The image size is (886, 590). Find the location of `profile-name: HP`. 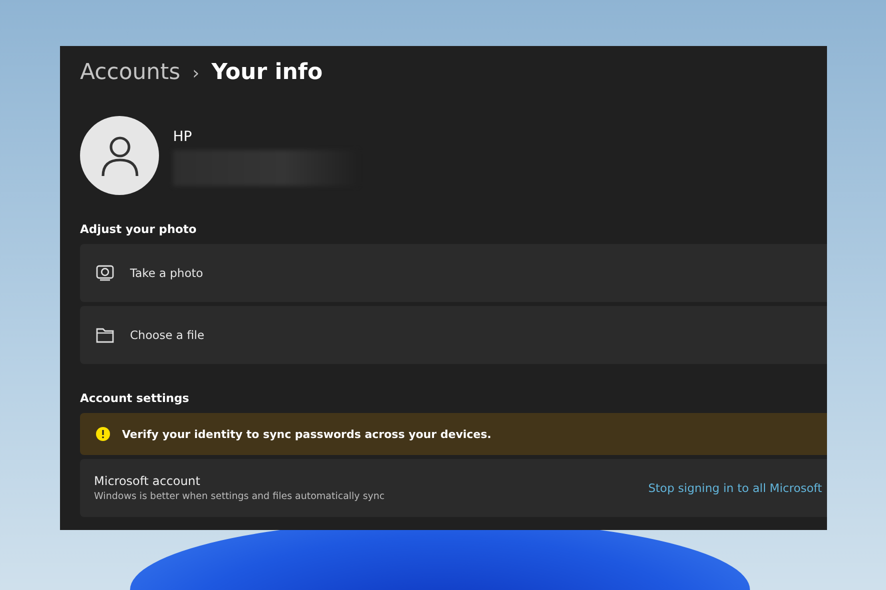

profile-name: HP is located at coordinates (183, 137).